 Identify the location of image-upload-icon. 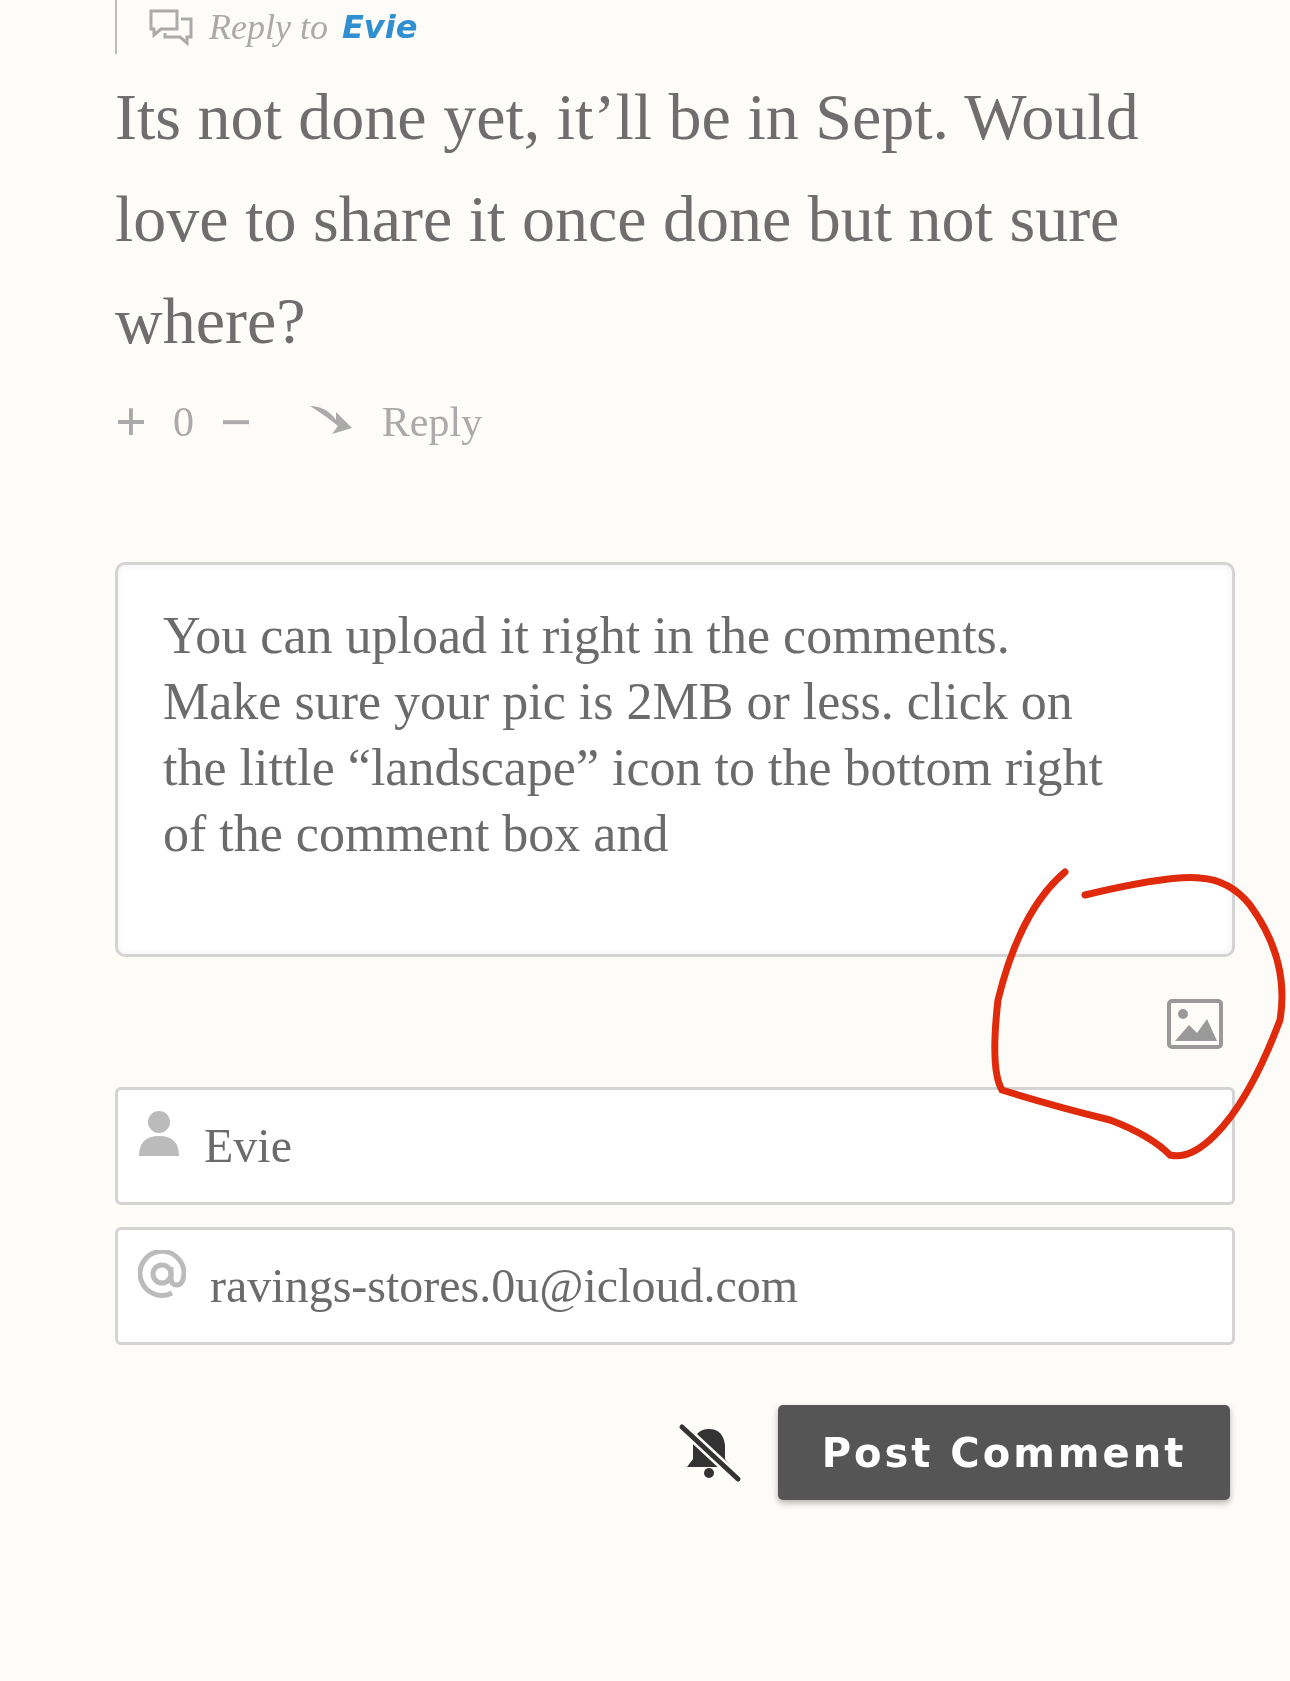
(1195, 1024).